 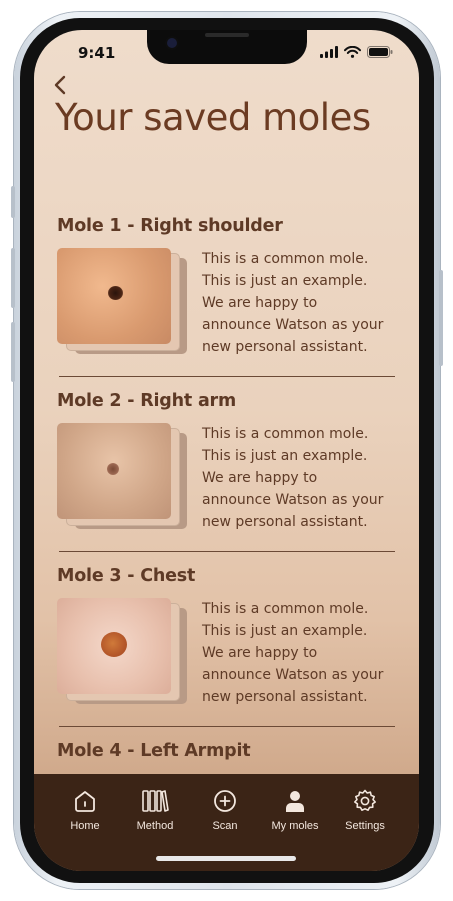 What do you see at coordinates (225, 801) in the screenshot?
I see `plus-circle-icon` at bounding box center [225, 801].